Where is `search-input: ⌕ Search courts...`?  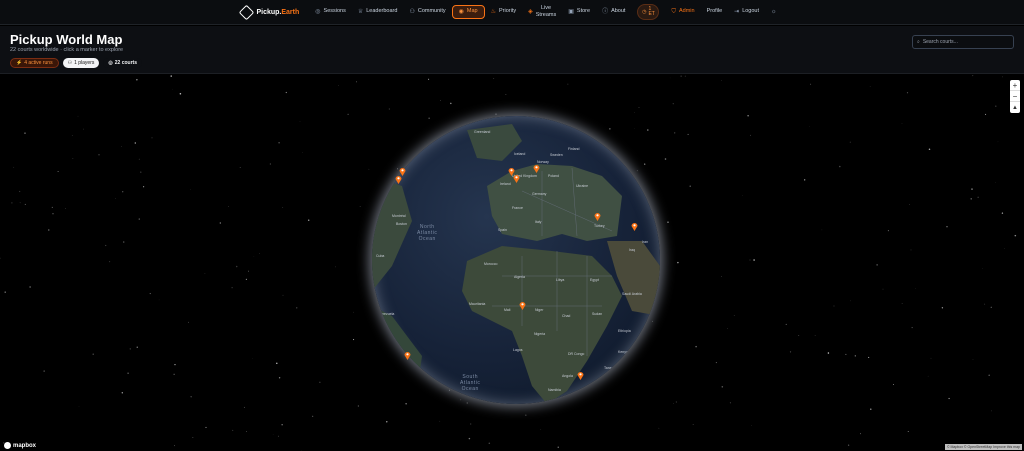 search-input: ⌕ Search courts... is located at coordinates (963, 42).